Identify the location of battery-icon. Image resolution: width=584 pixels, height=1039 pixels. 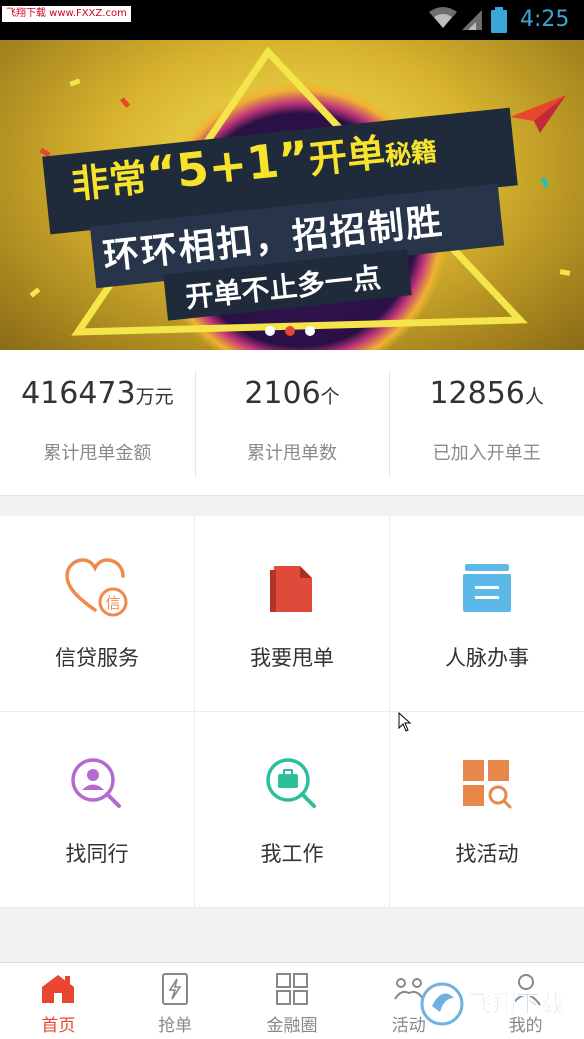
(499, 20).